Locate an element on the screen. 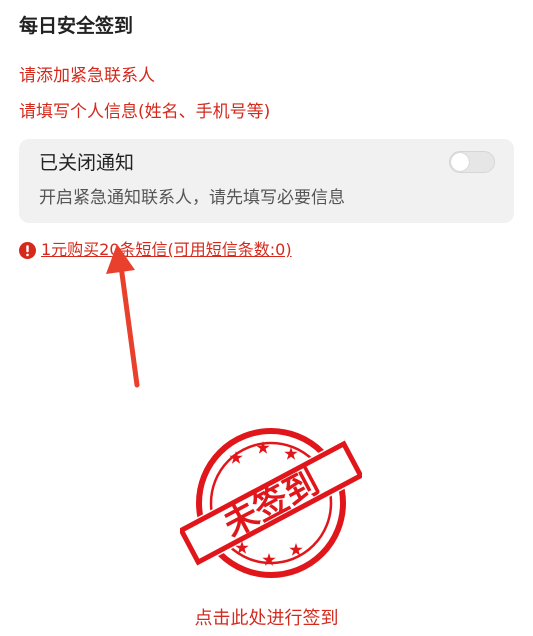 This screenshot has height=636, width=533. sms-purchase-row: 1元购买20条短信(可用短信条数:0) is located at coordinates (155, 250).